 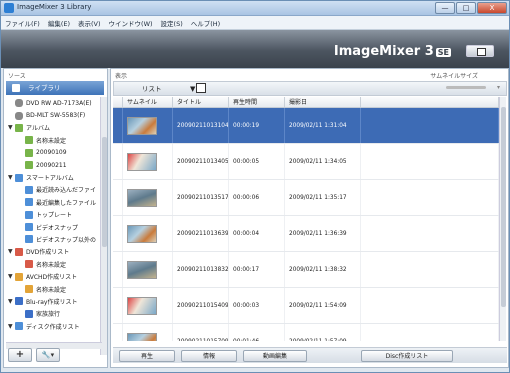 What do you see at coordinates (54, 115) in the screenshot?
I see `tree-item: BD-MLT SW-5583(F)` at bounding box center [54, 115].